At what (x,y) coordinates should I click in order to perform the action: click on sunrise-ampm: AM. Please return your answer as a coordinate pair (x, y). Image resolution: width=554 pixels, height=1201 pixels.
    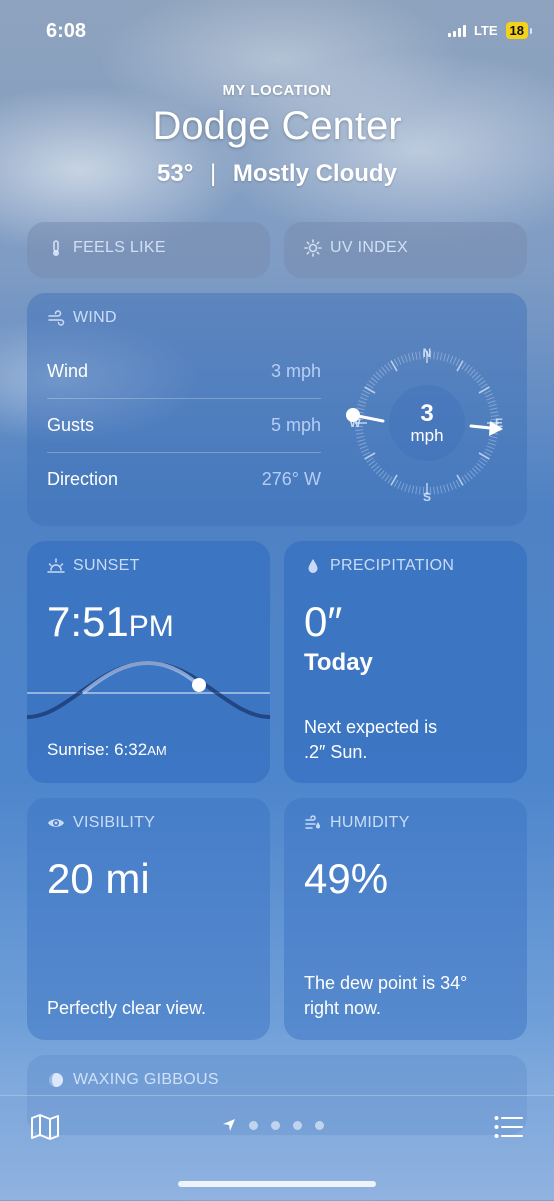
    Looking at the image, I should click on (157, 750).